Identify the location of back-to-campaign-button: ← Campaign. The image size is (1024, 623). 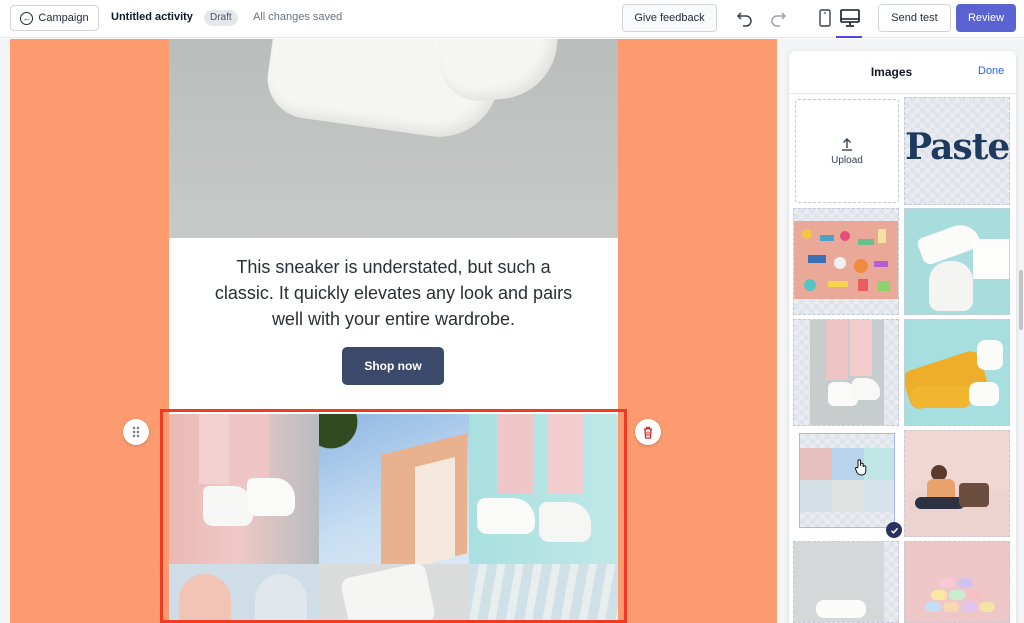
(54, 18).